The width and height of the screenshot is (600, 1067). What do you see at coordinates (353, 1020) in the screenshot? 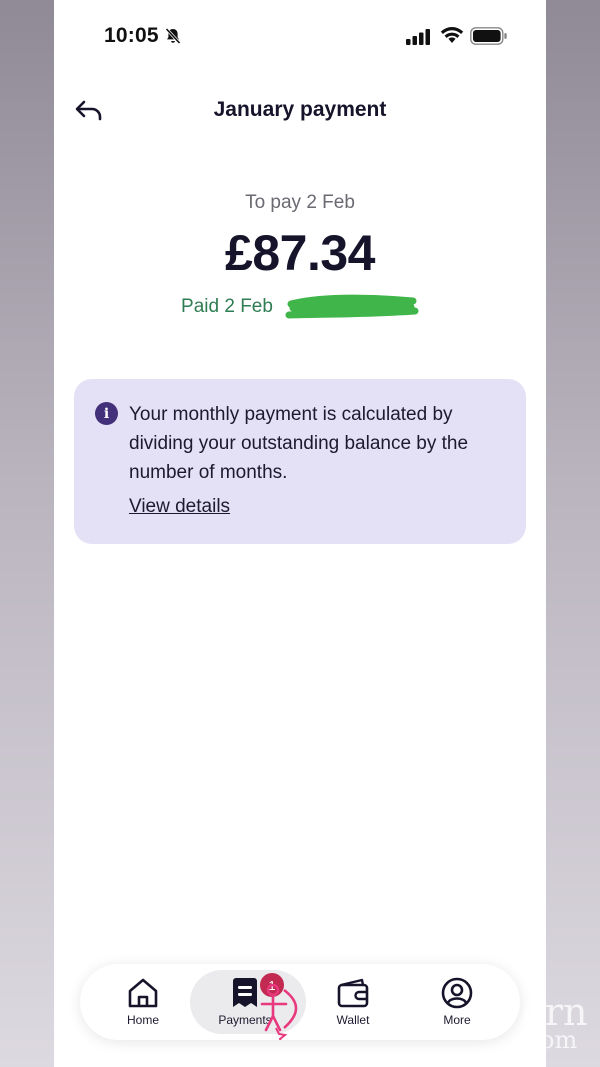
I see `nav-label-wallet: Wallet` at bounding box center [353, 1020].